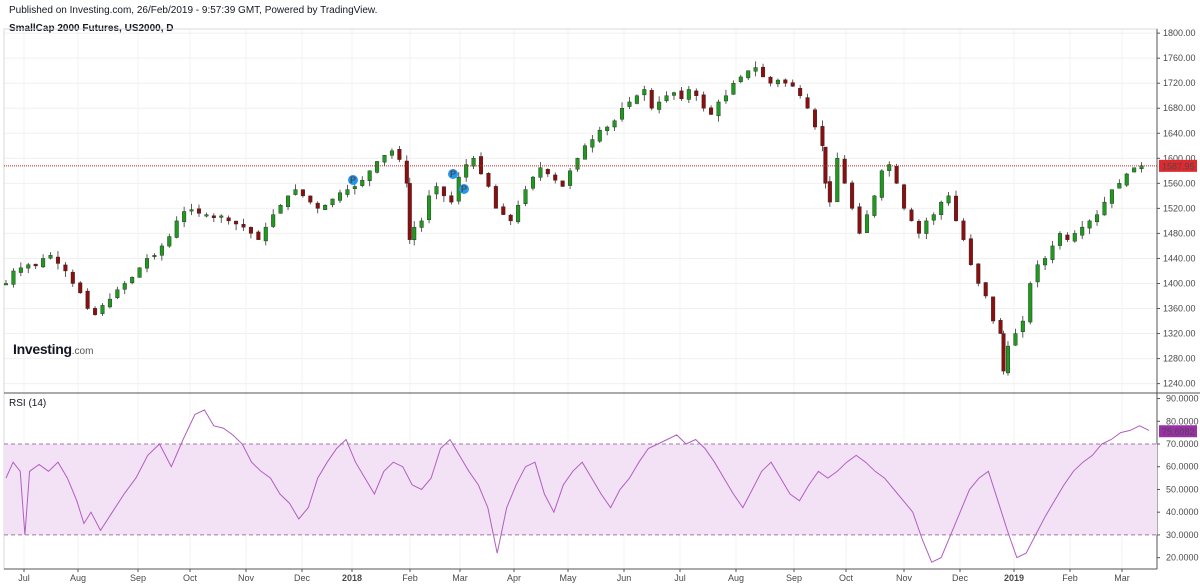 This screenshot has width=1200, height=587. What do you see at coordinates (78, 578) in the screenshot?
I see `x-tick-label: Aug` at bounding box center [78, 578].